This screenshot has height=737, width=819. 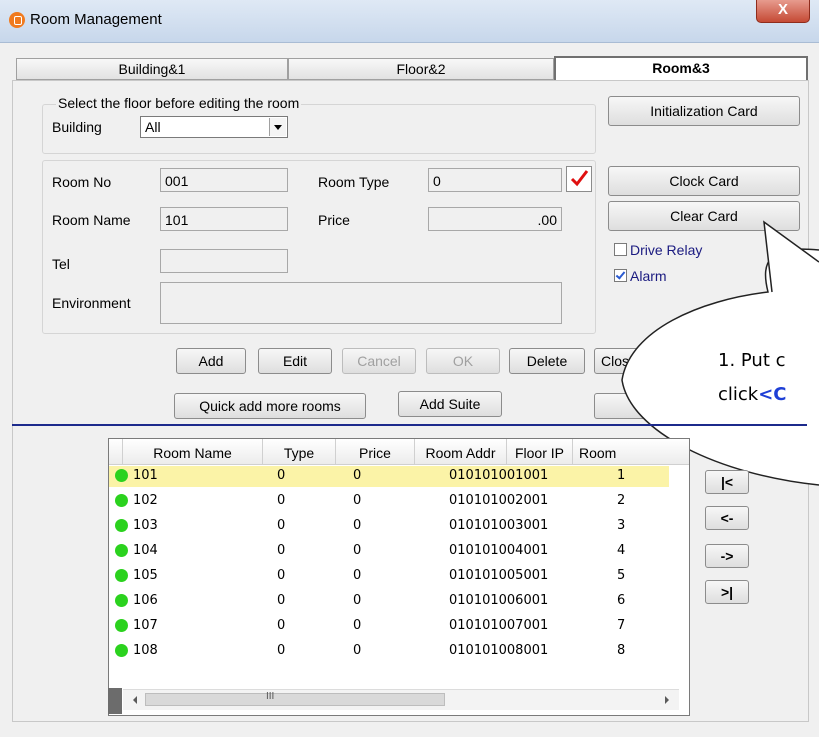 I want to click on callout-line-2: click<C, so click(x=752, y=394).